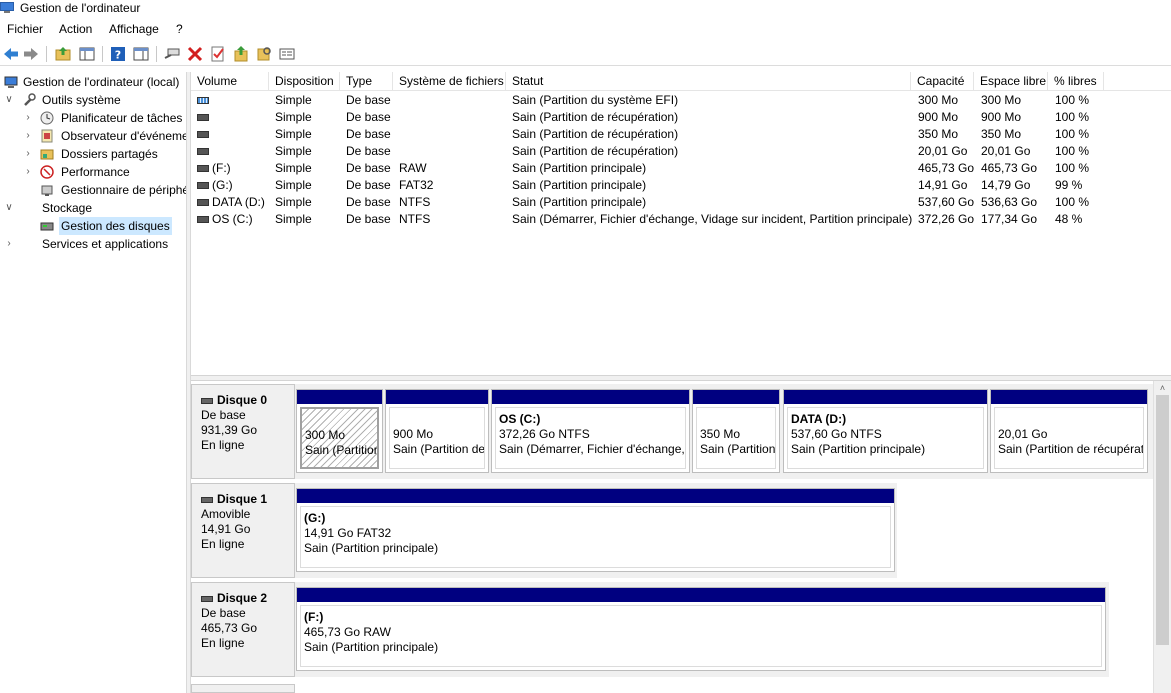 The width and height of the screenshot is (1171, 693). Describe the element at coordinates (241, 54) in the screenshot. I see `export-icon` at that location.